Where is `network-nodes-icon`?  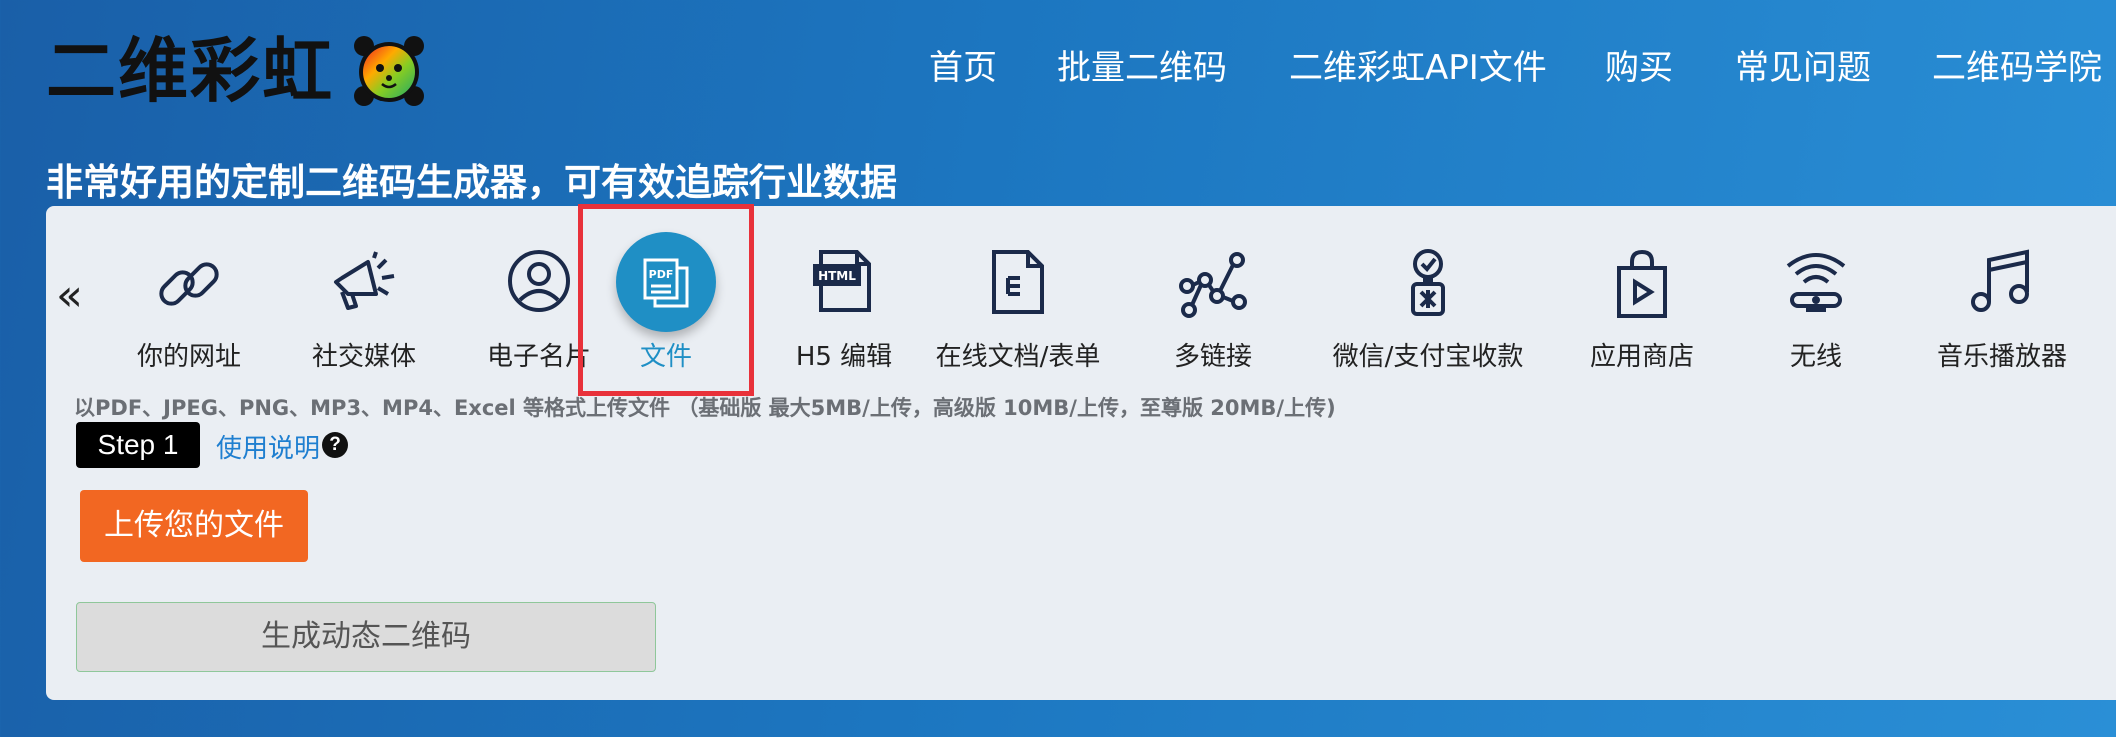 network-nodes-icon is located at coordinates (1213, 285).